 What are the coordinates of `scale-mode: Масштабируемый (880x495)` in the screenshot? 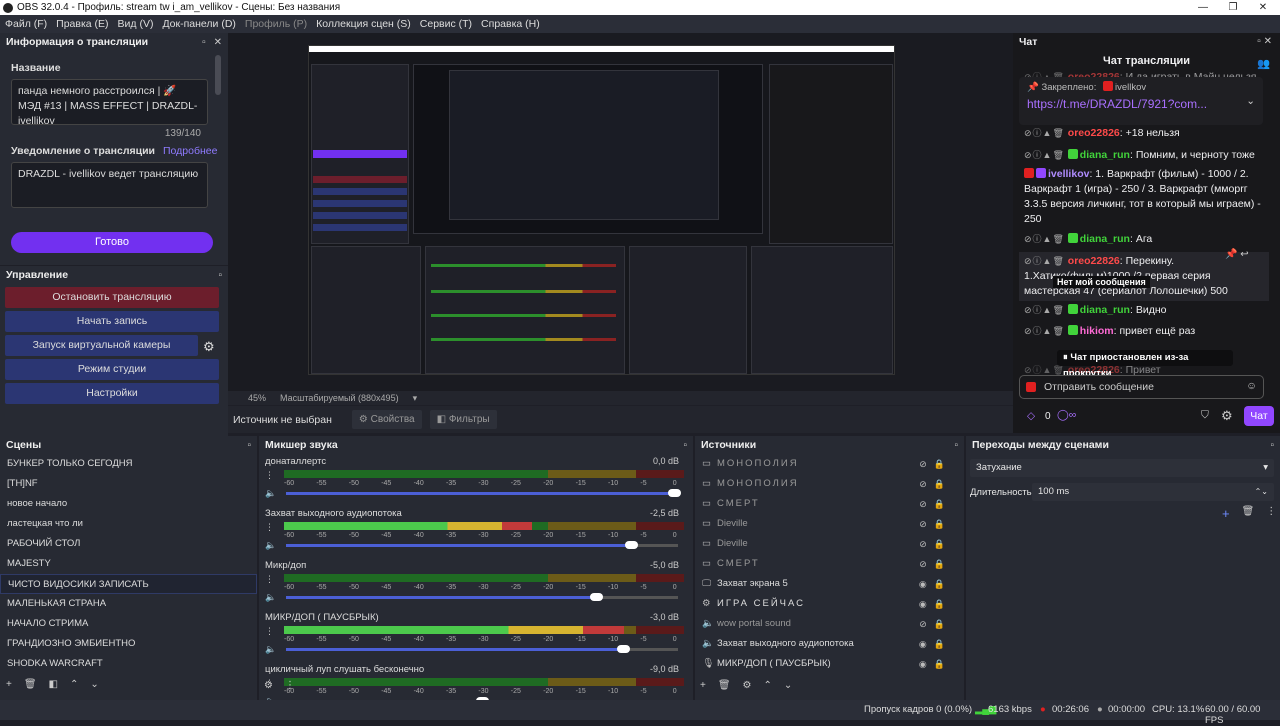 It's located at (339, 398).